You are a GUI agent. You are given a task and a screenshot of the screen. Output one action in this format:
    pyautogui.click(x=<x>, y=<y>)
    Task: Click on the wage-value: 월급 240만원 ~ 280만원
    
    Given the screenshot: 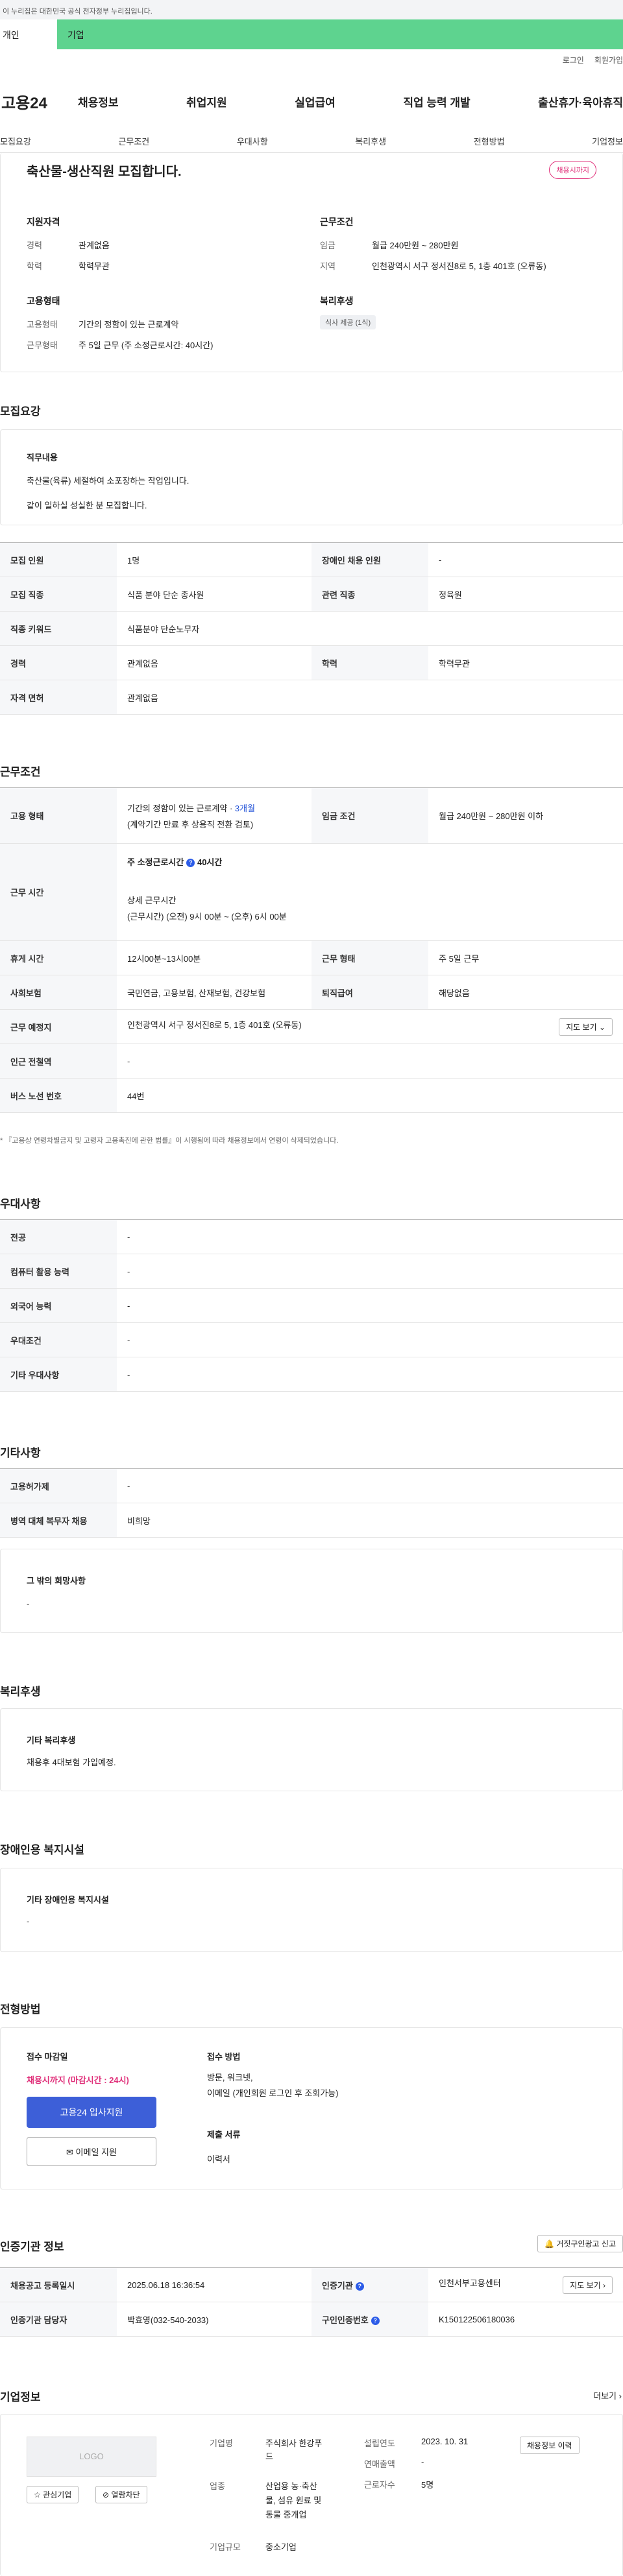 What is the action you would take?
    pyautogui.click(x=415, y=245)
    